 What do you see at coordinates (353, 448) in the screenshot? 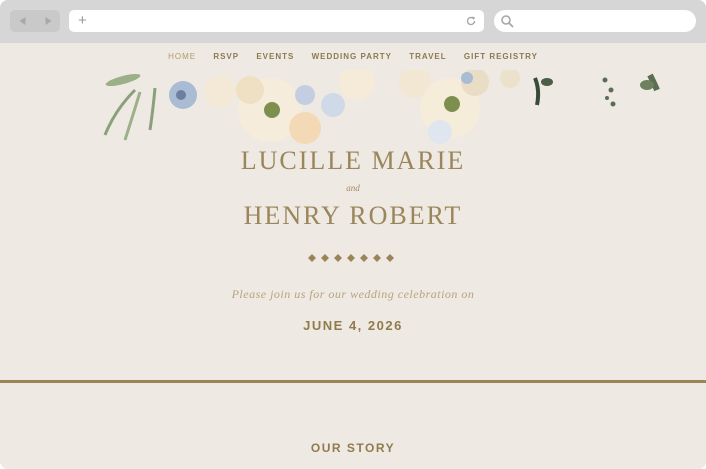
I see `our-story-heading: OUR STORY` at bounding box center [353, 448].